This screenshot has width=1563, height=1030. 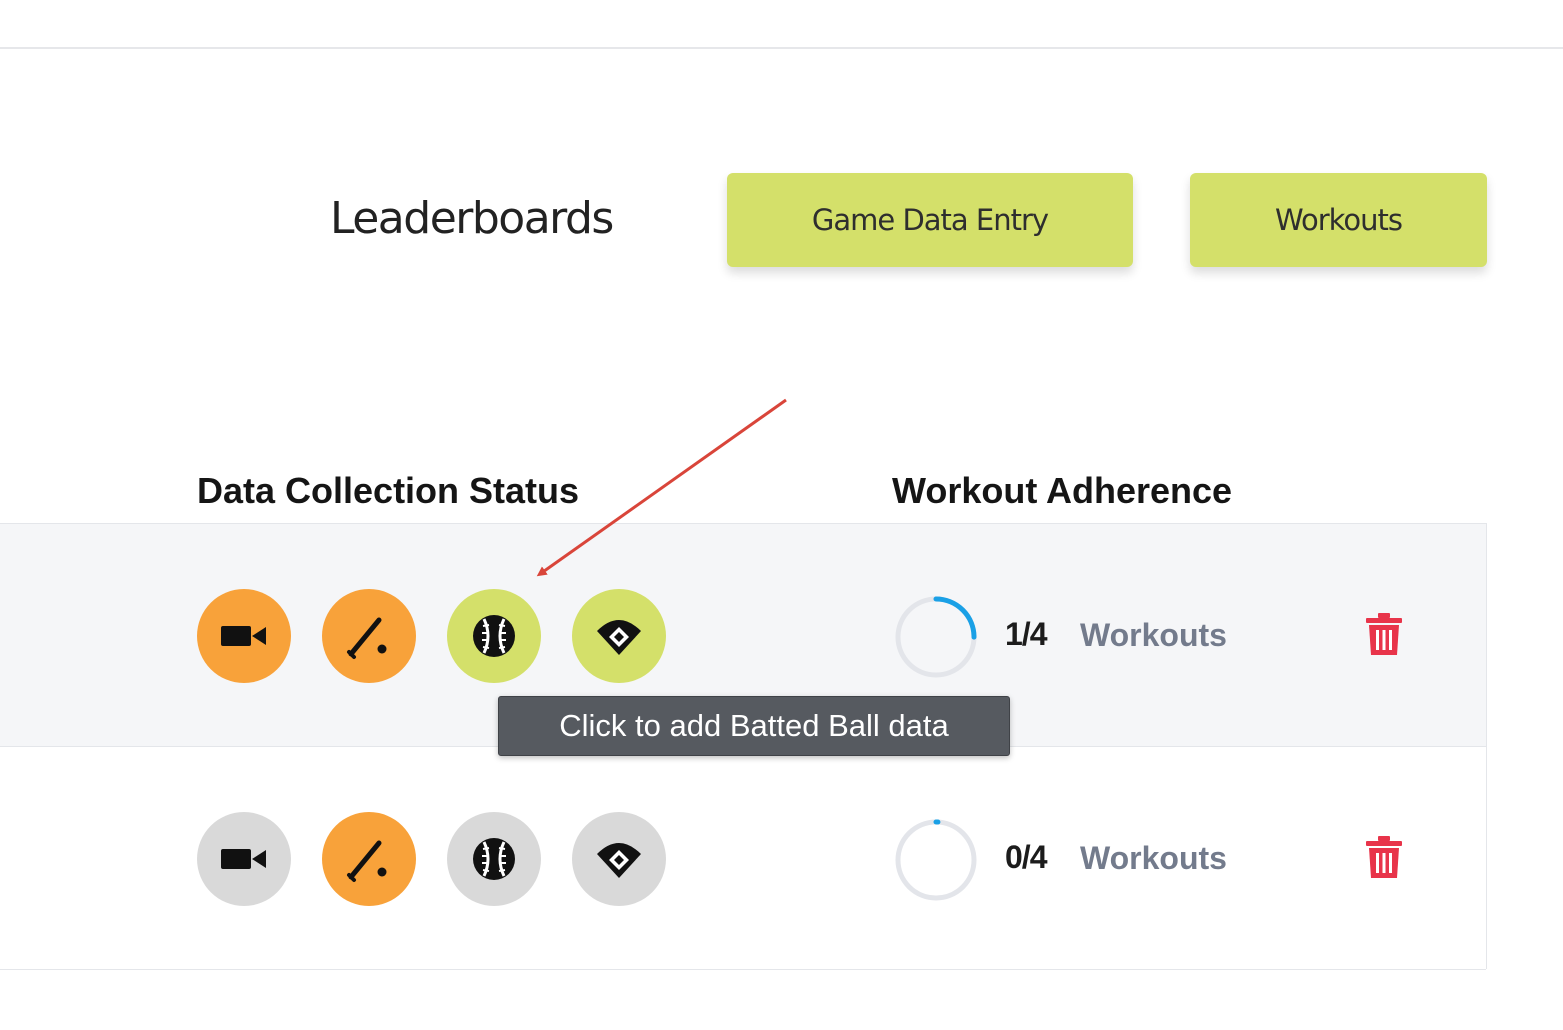 I want to click on leaderboards-link: Leaderboards, so click(x=472, y=219).